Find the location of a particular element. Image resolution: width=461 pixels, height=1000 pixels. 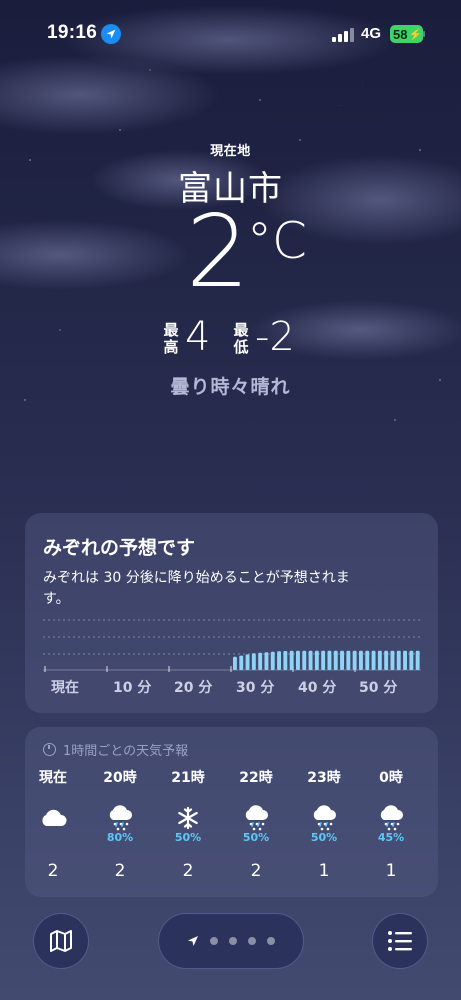

hour-label: 22時 is located at coordinates (256, 778).